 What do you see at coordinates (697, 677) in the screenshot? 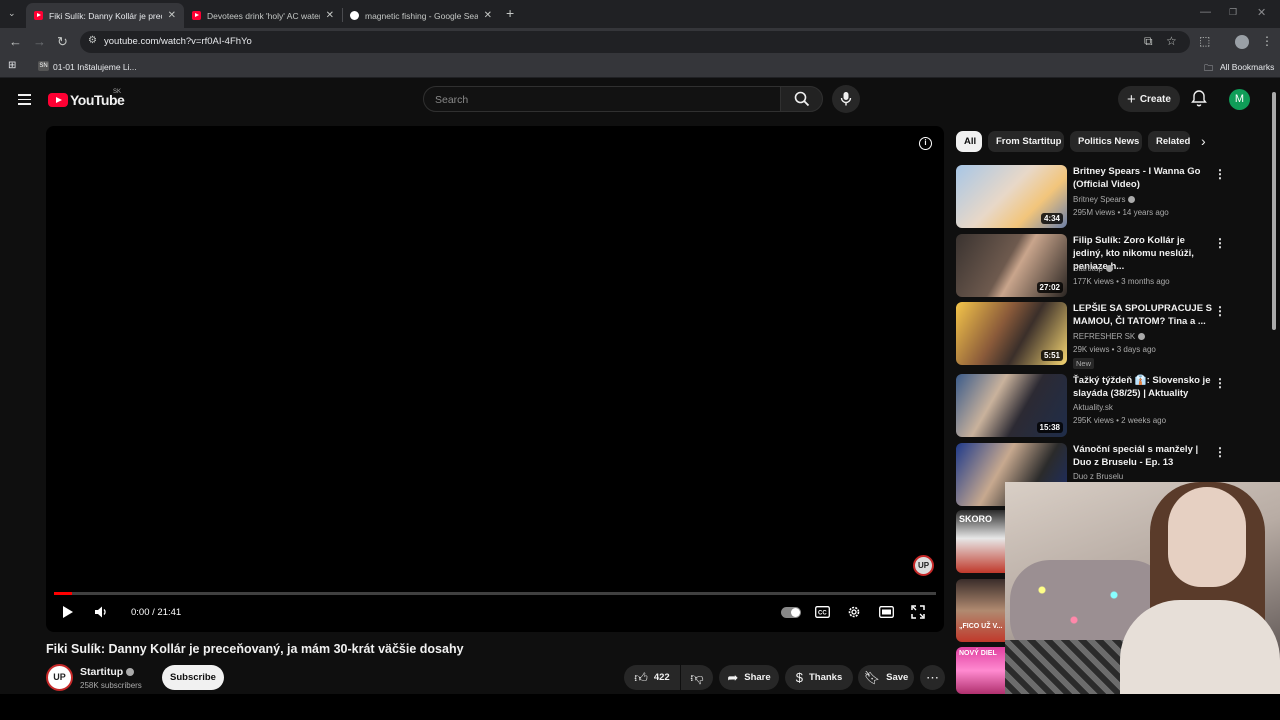
I see `dislike-button: 👎︎` at bounding box center [697, 677].